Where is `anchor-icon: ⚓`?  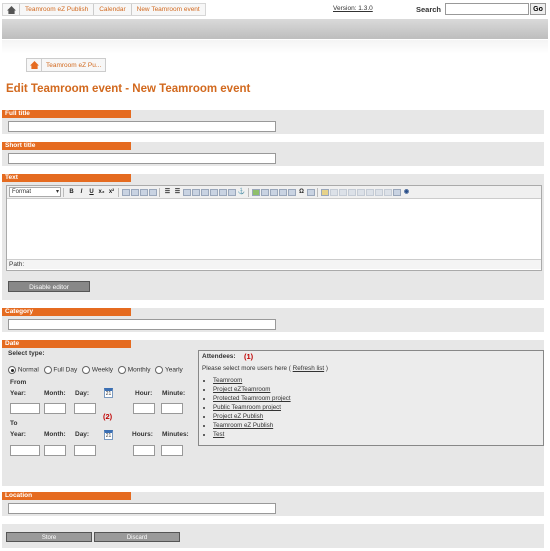
anchor-icon: ⚓ is located at coordinates (241, 192).